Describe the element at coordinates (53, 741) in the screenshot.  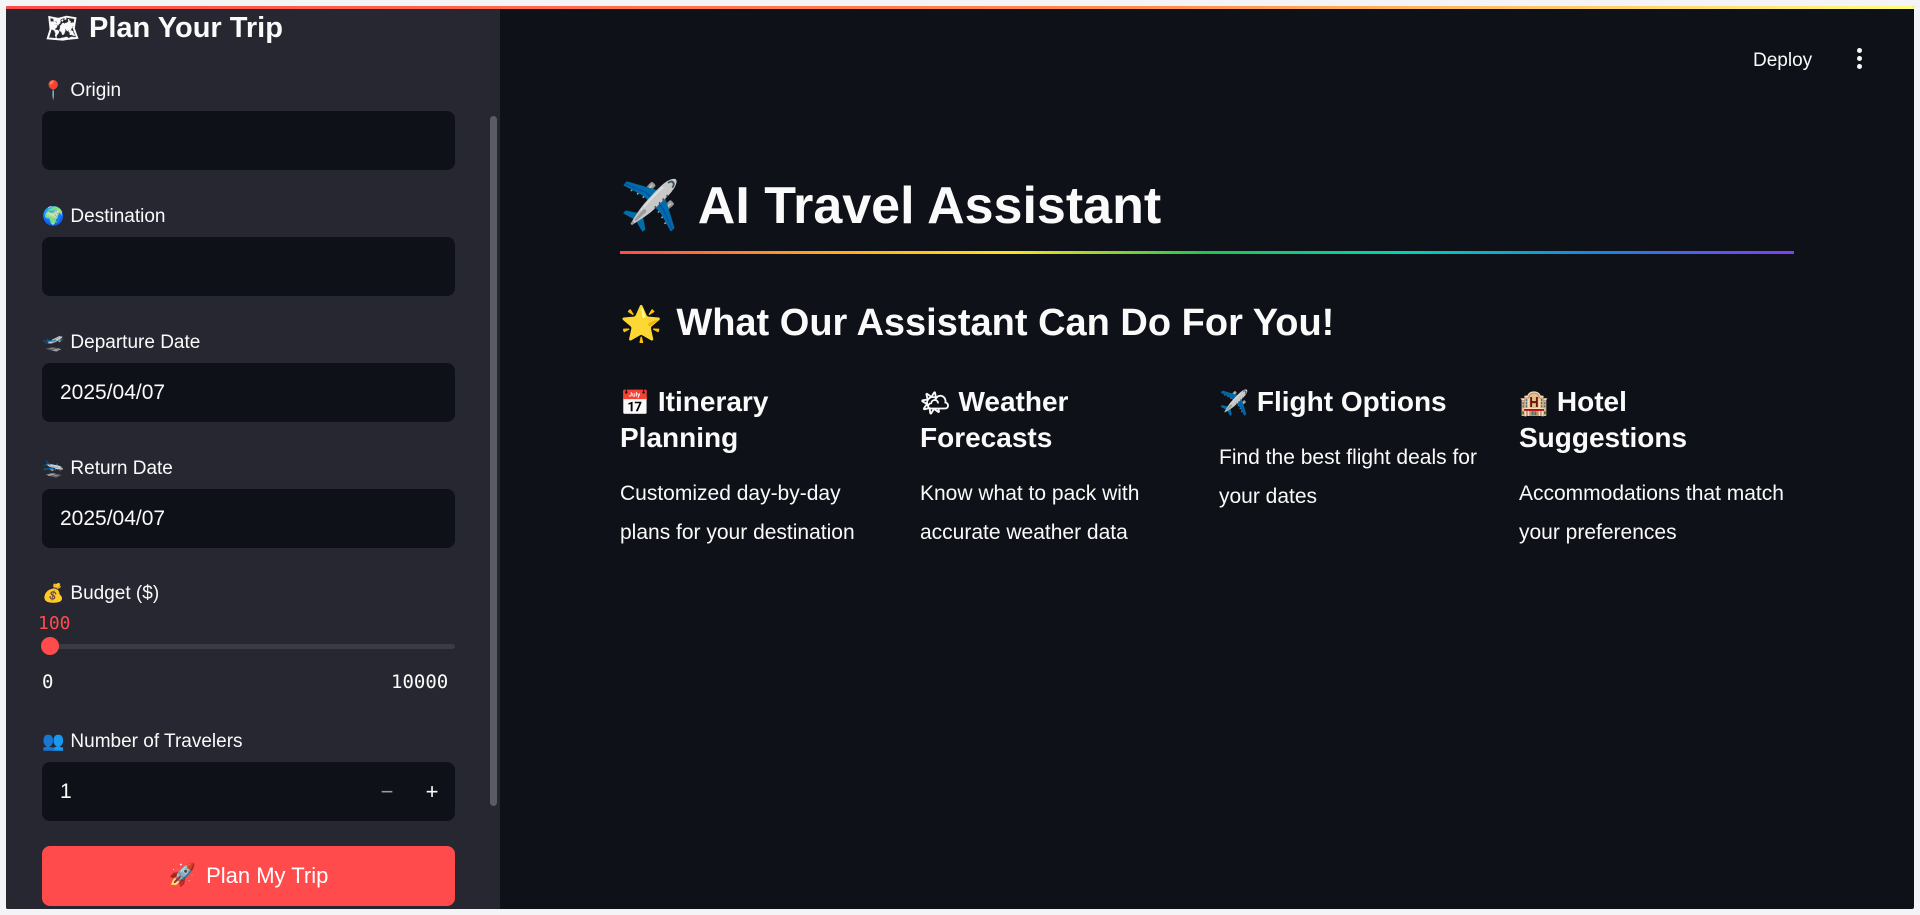
I see `people-icon: 👥` at that location.